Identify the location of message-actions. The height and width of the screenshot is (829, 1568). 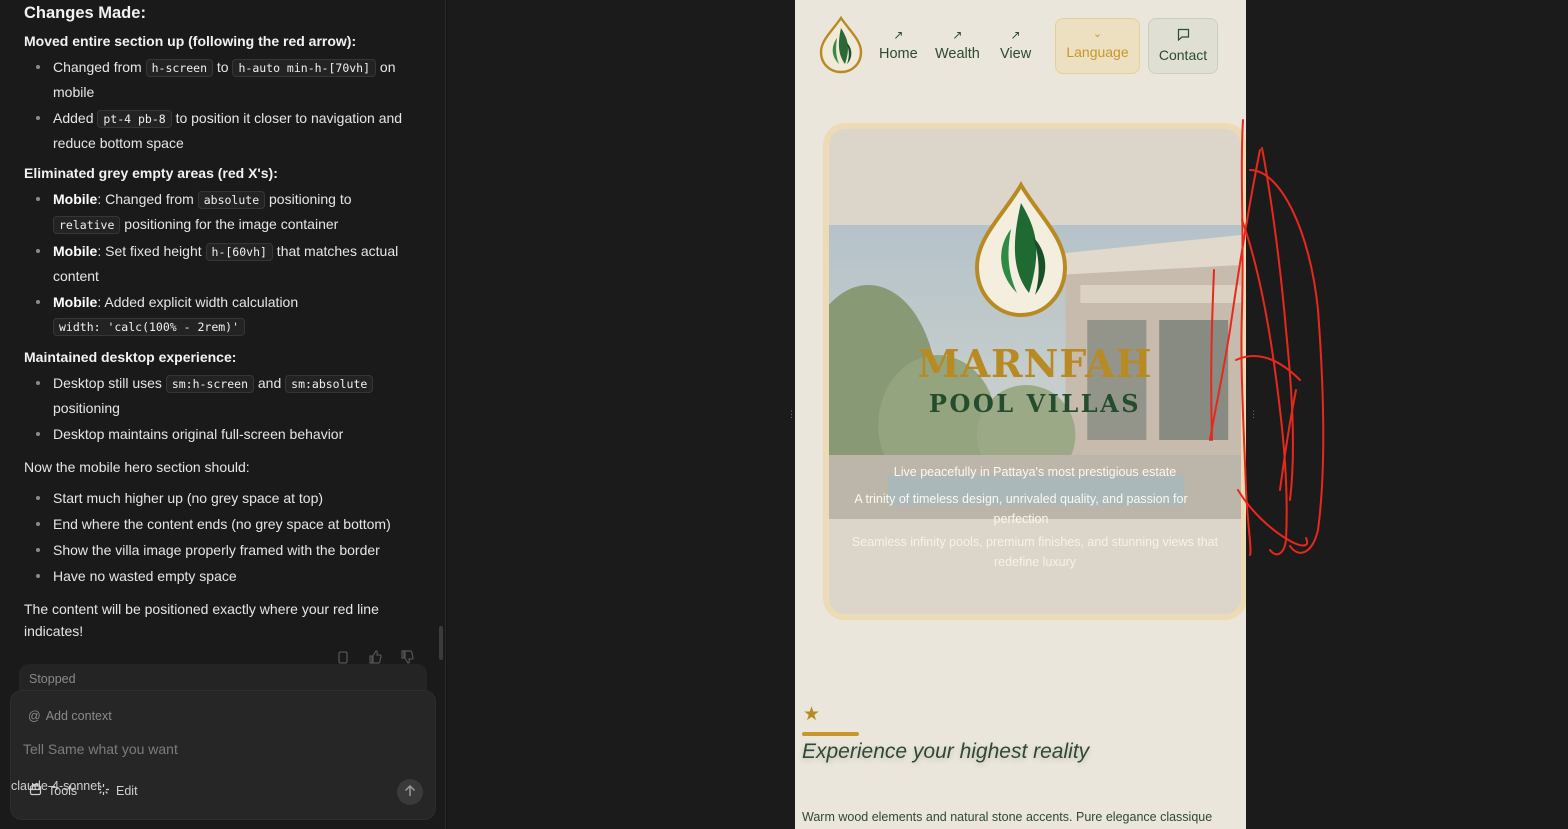
(375, 657).